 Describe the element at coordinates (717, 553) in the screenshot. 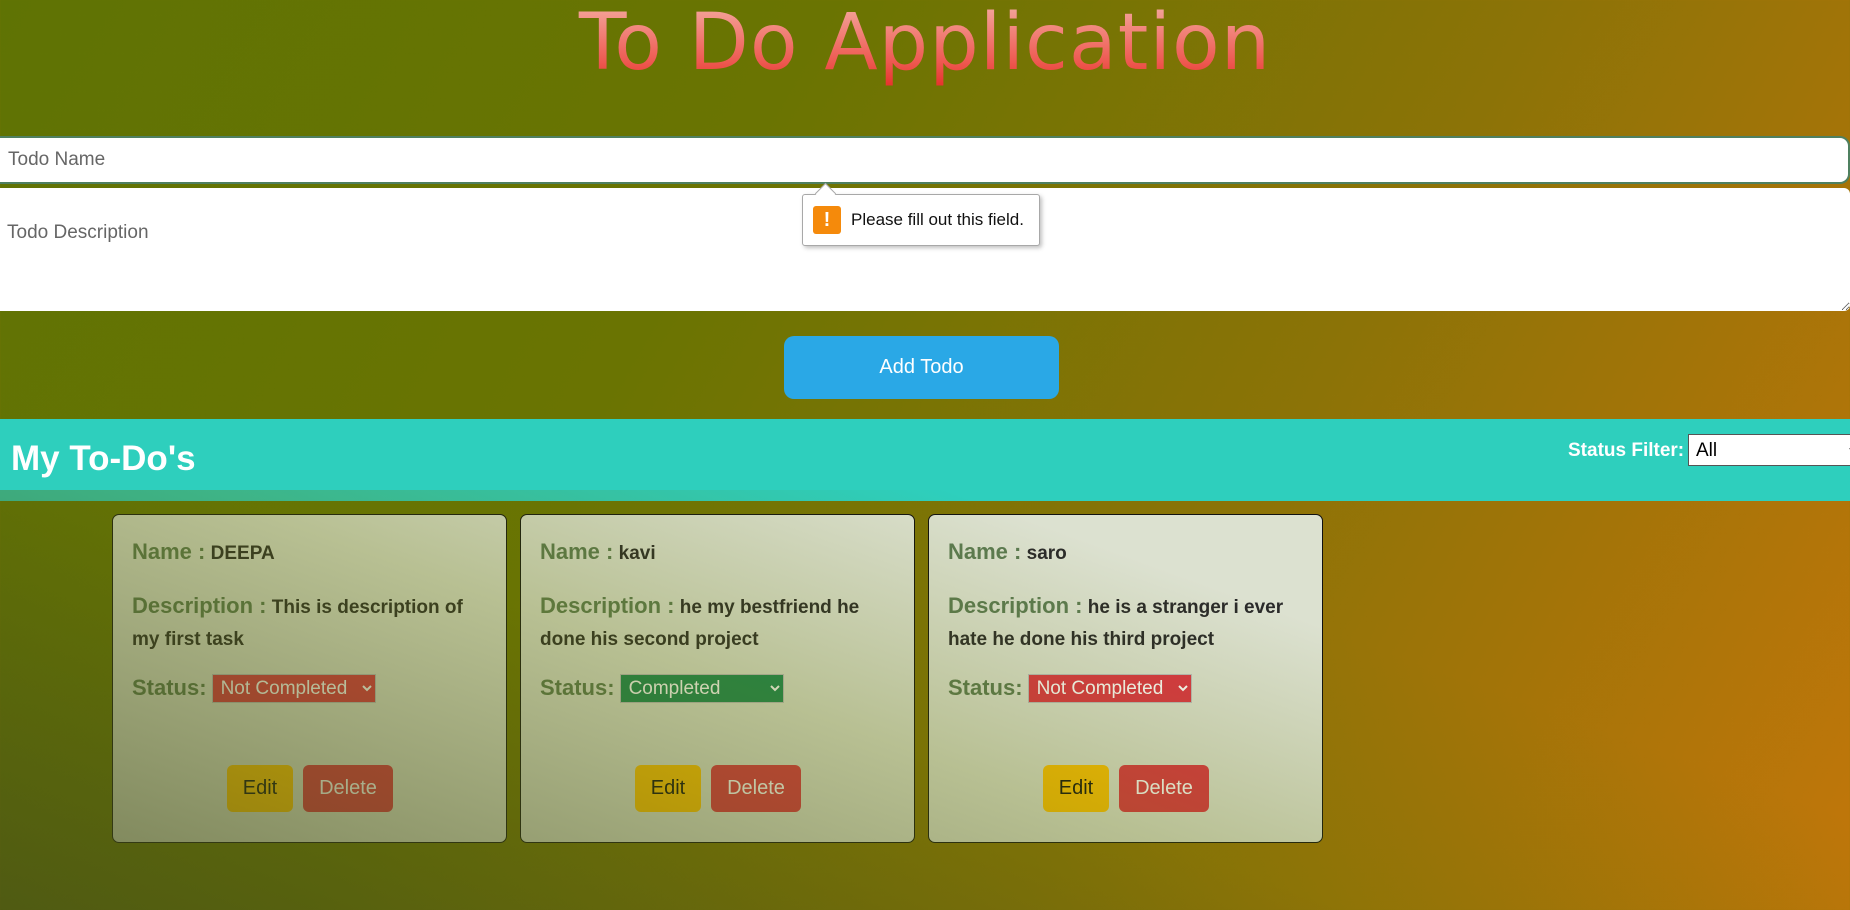

I see `todo-name-row: Name : kavi` at that location.